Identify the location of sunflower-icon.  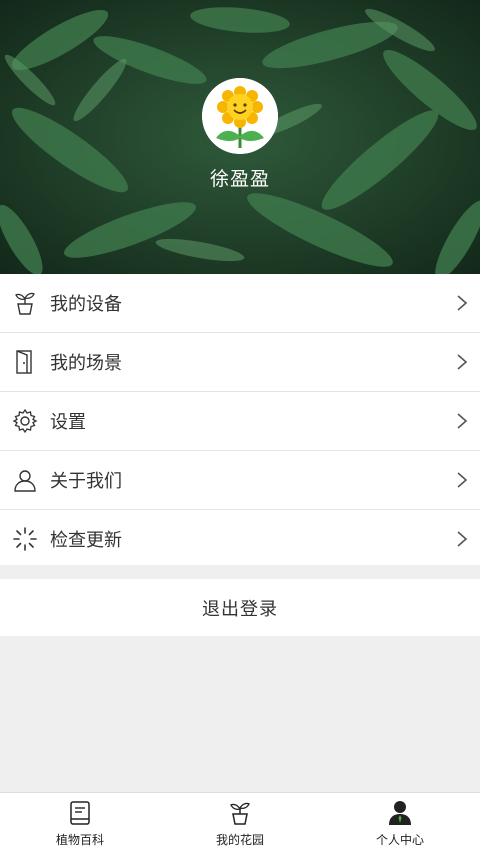
(240, 116).